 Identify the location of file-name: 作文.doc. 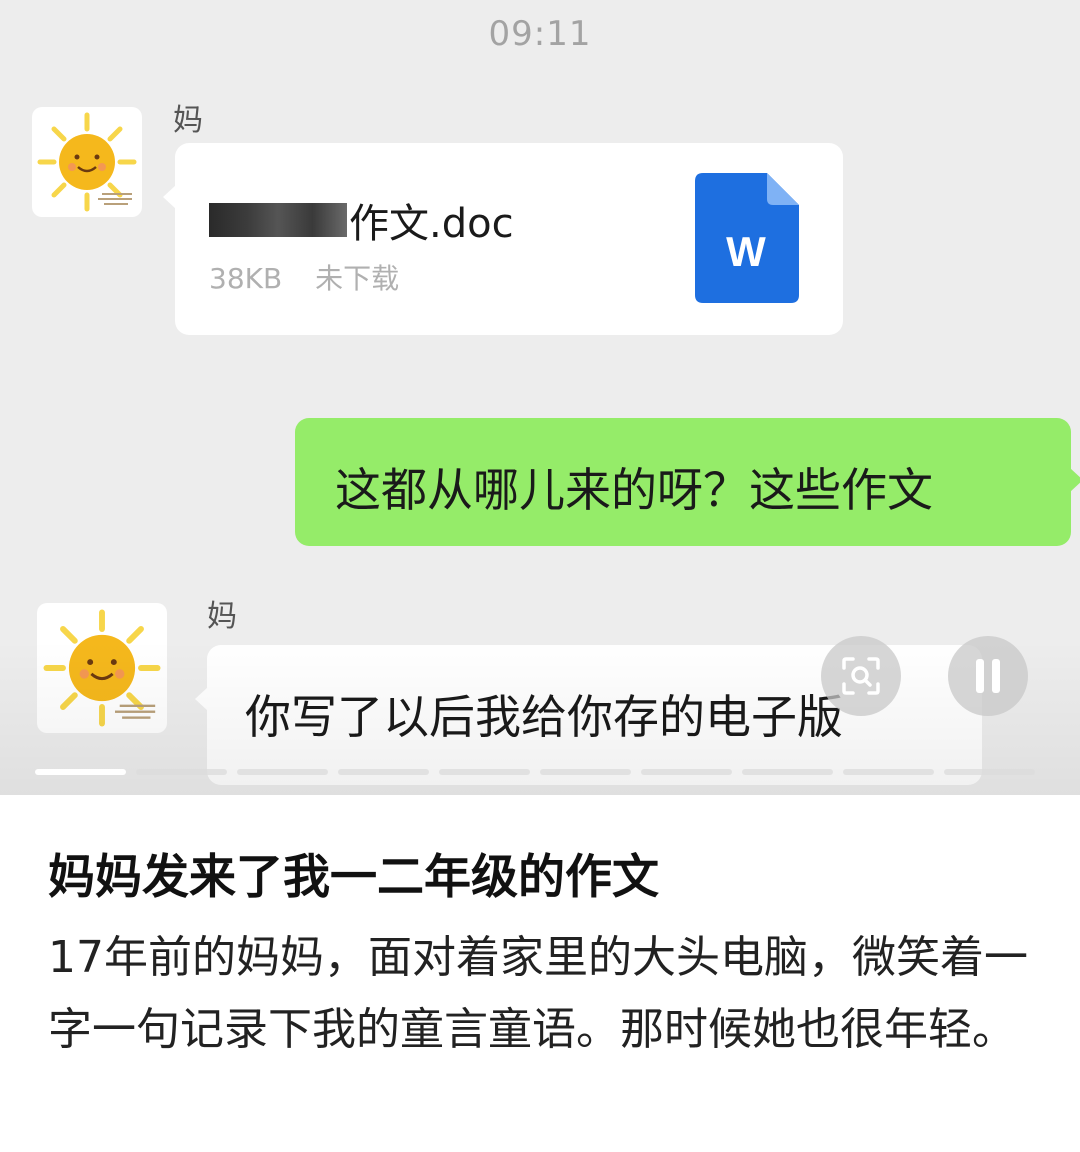
(361, 220).